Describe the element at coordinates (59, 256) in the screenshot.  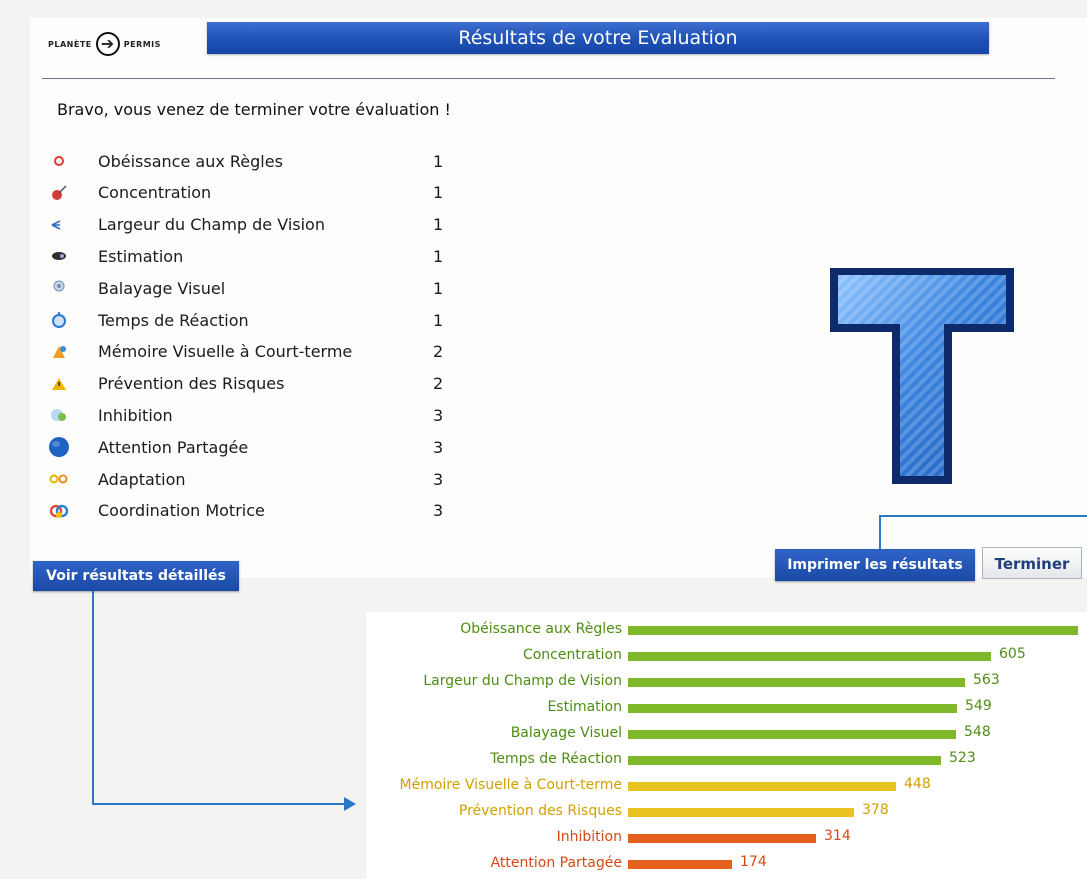
I see `car-estimation-icon` at that location.